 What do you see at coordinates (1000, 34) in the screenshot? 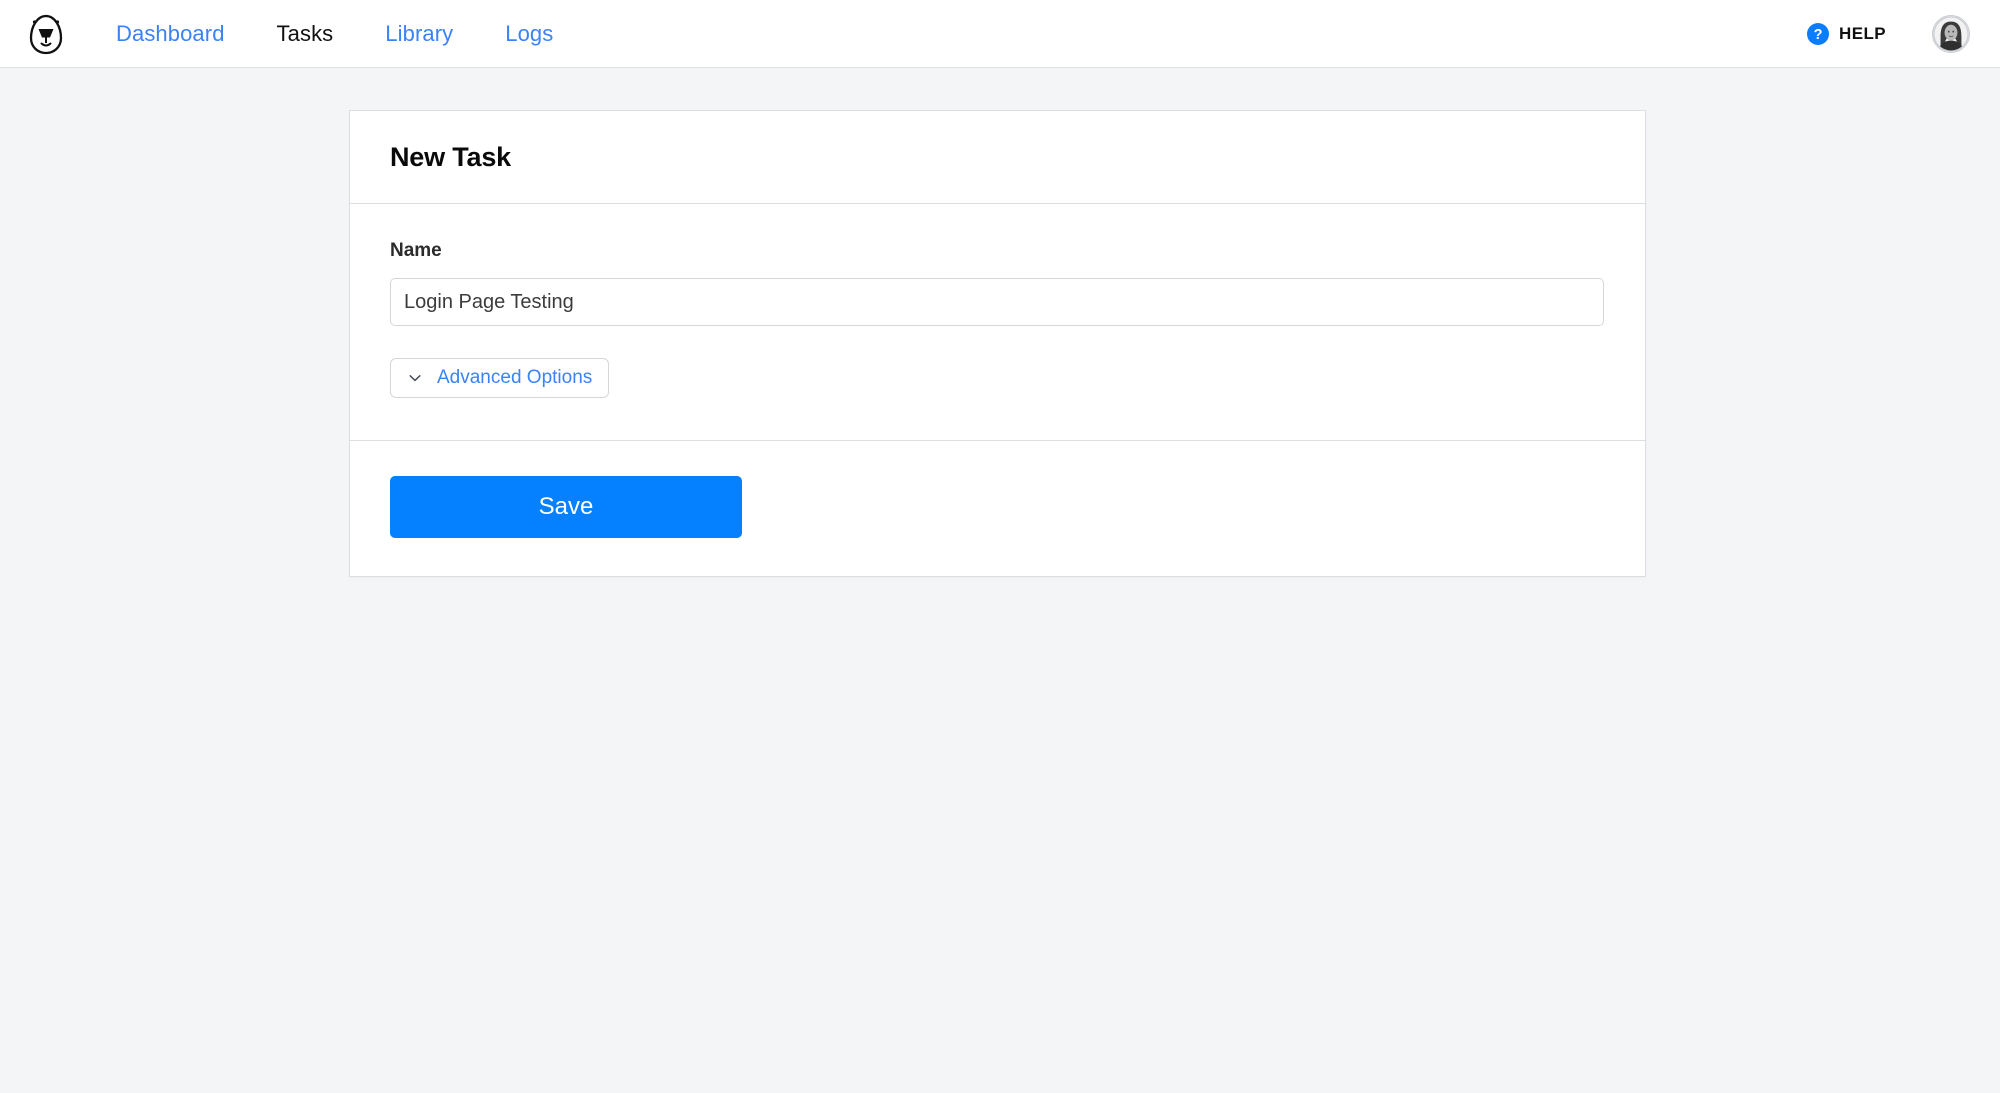
I see `top-navigation-bar: Dashboard Tasks Library Logs ? HELP` at bounding box center [1000, 34].